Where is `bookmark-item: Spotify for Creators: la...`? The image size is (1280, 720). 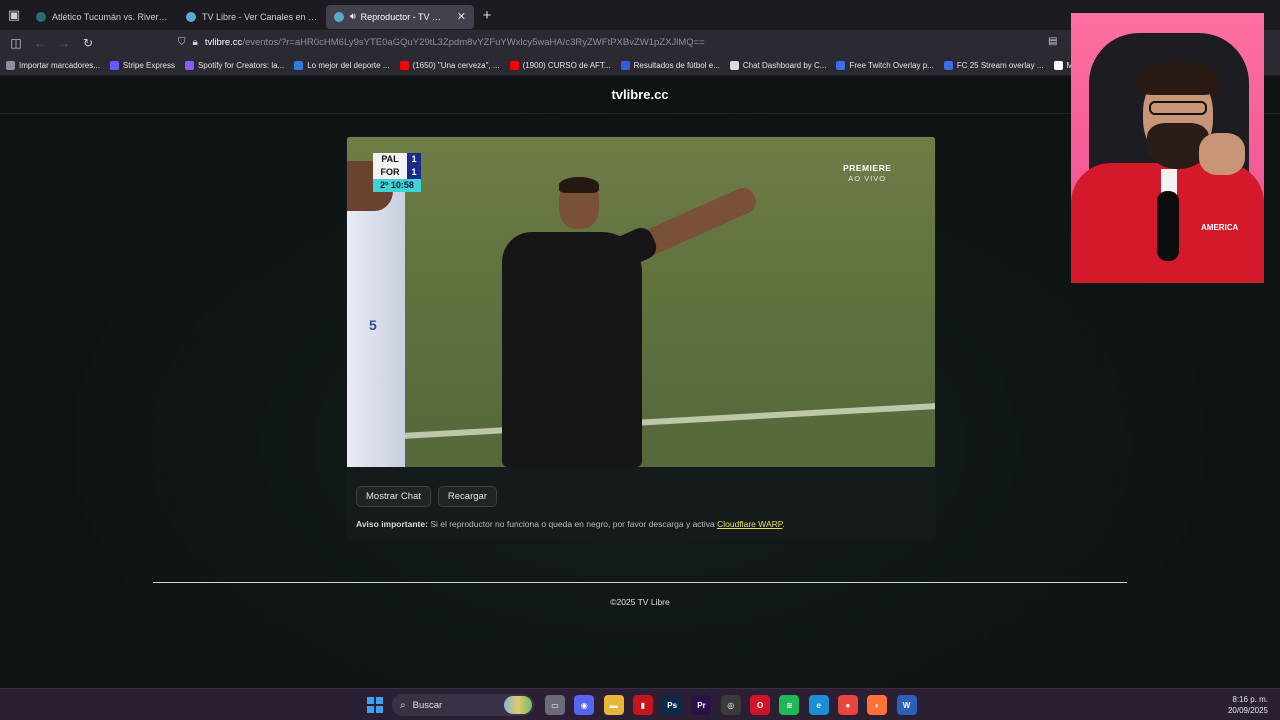 bookmark-item: Spotify for Creators: la... is located at coordinates (234, 65).